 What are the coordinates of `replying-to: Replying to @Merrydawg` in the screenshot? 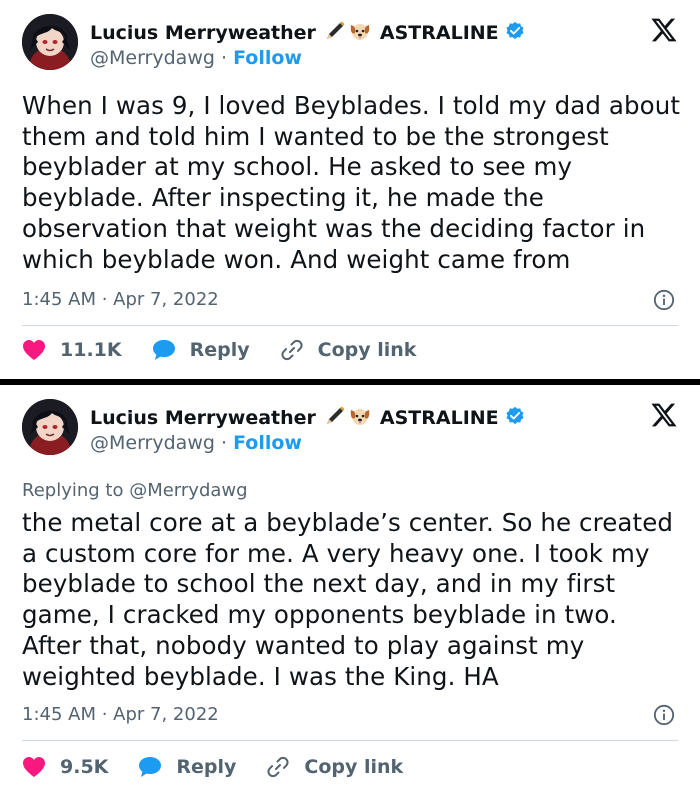 It's located at (135, 490).